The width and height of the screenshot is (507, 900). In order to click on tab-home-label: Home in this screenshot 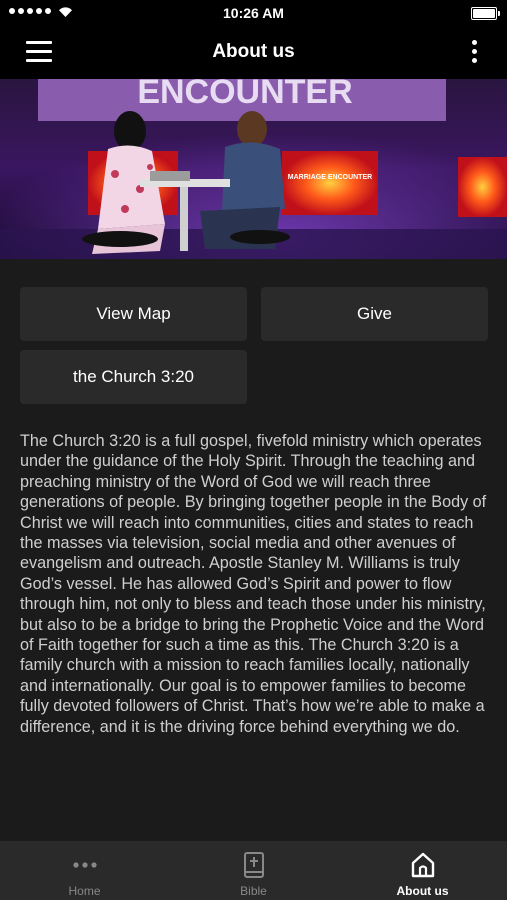, I will do `click(84, 891)`.